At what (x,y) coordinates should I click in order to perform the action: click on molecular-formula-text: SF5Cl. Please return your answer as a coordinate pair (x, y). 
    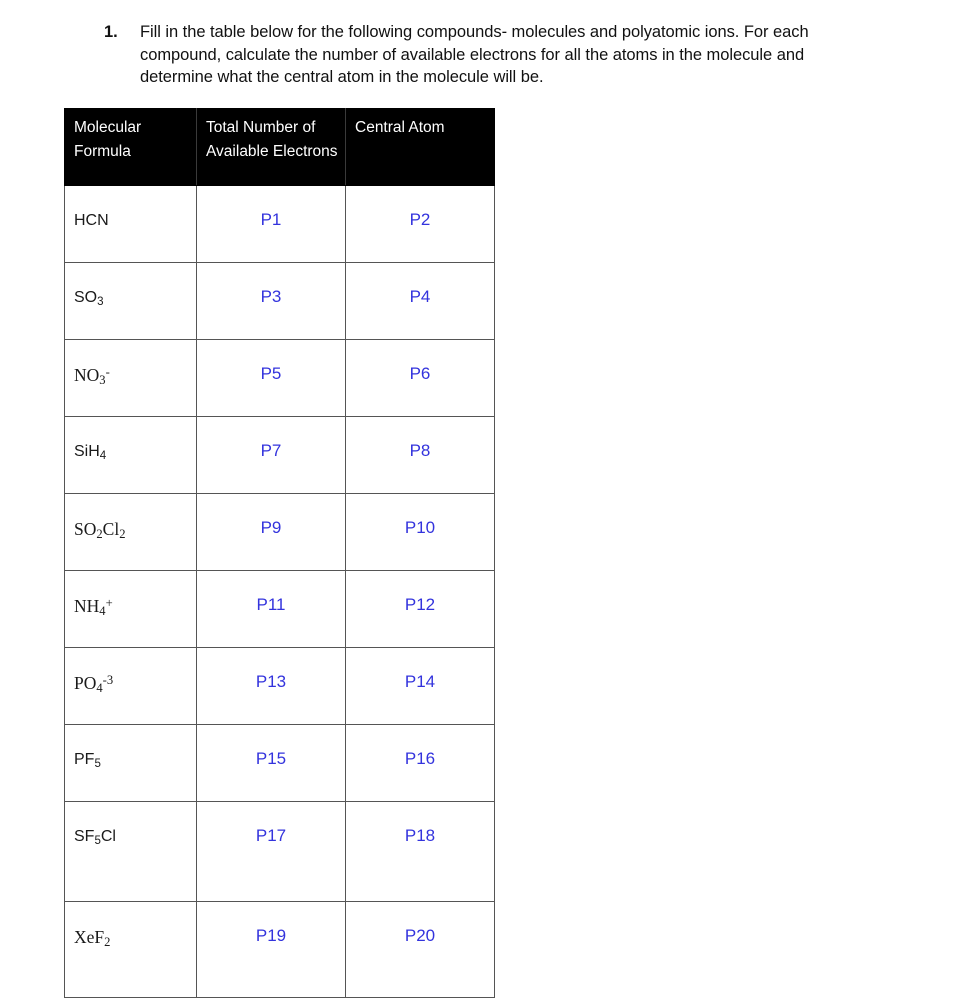
    Looking at the image, I should click on (95, 837).